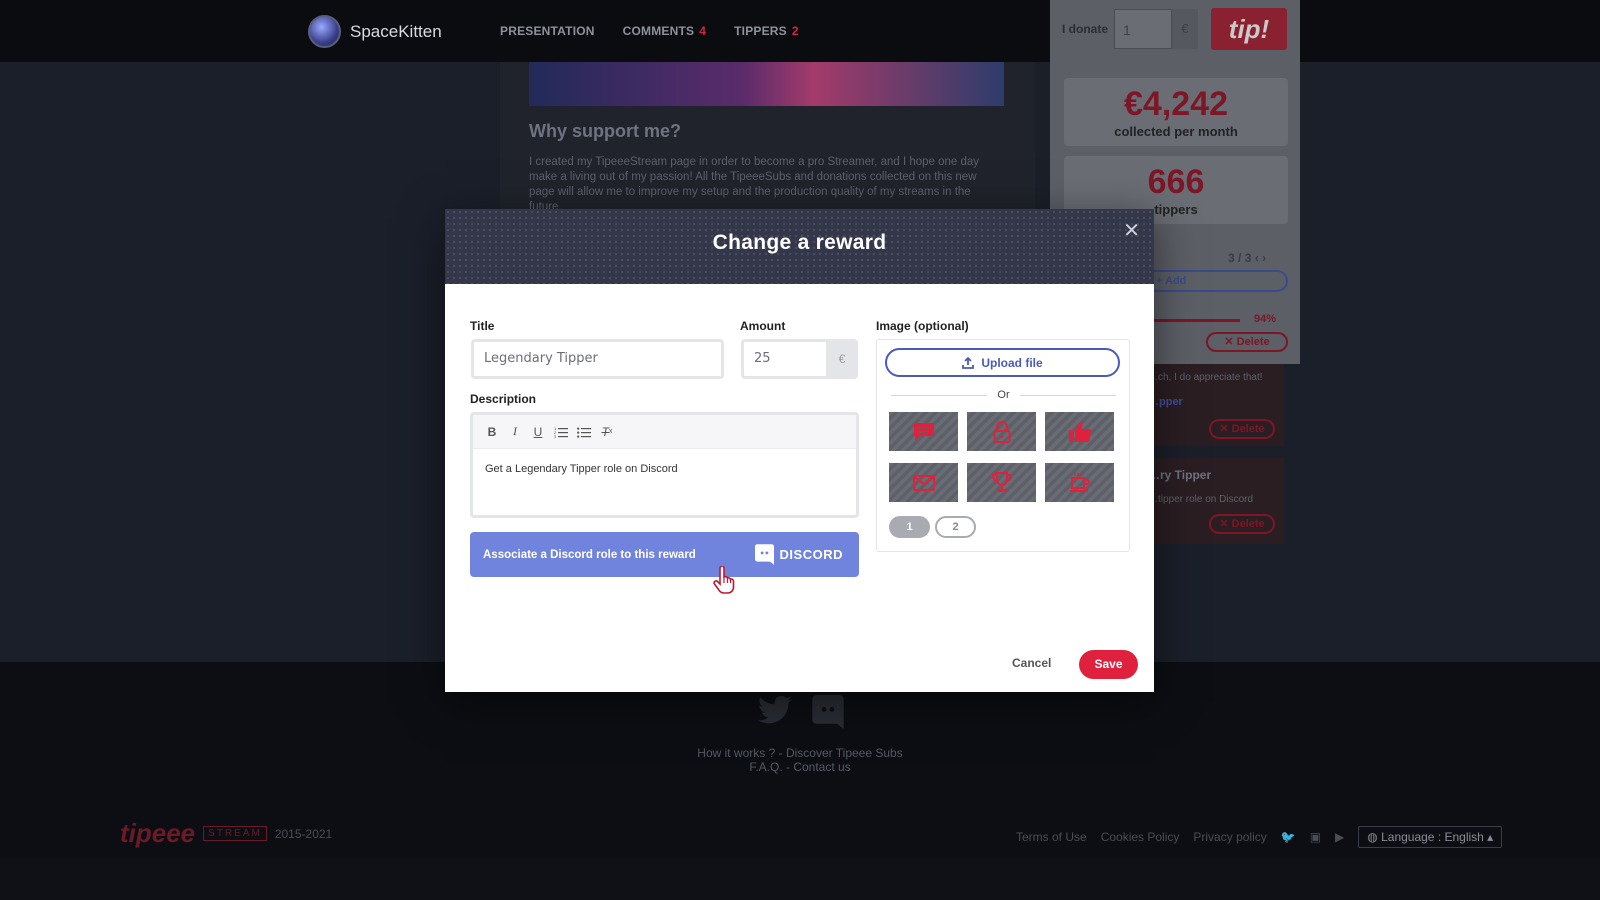 The width and height of the screenshot is (1600, 900). What do you see at coordinates (763, 326) in the screenshot?
I see `amount-label: Amount` at bounding box center [763, 326].